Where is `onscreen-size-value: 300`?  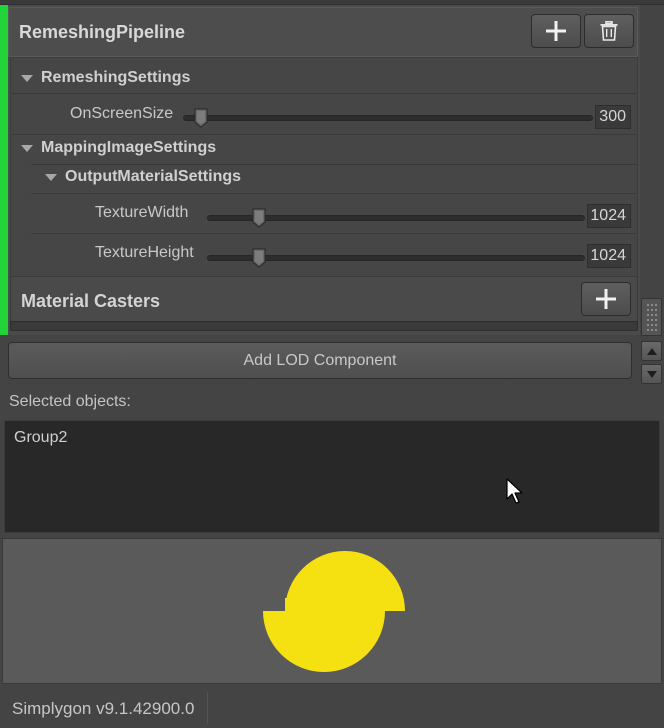
onscreen-size-value: 300 is located at coordinates (613, 117).